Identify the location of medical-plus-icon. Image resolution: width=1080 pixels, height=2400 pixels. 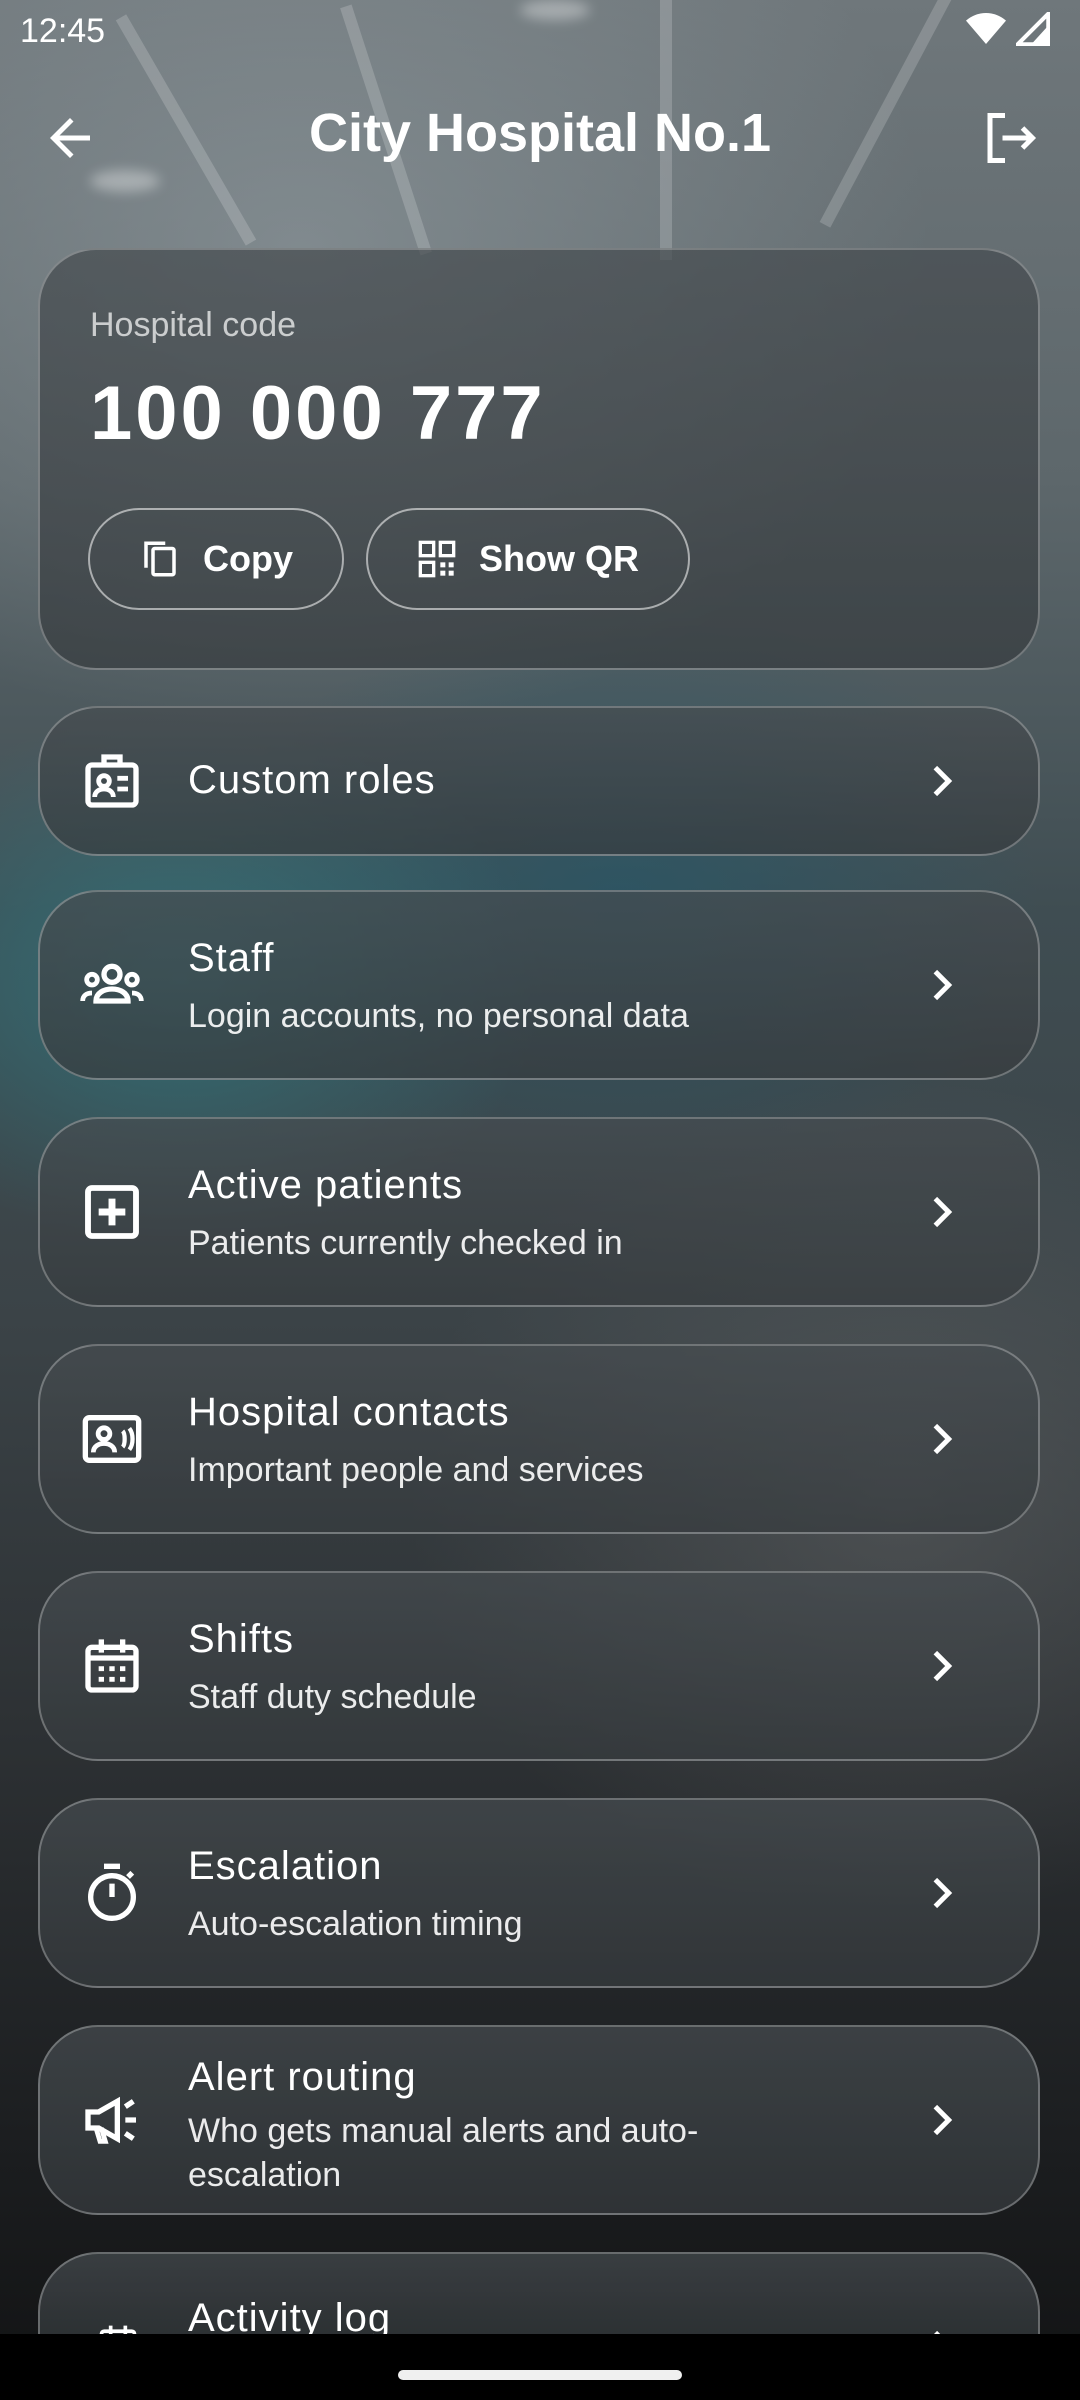
(112, 1212).